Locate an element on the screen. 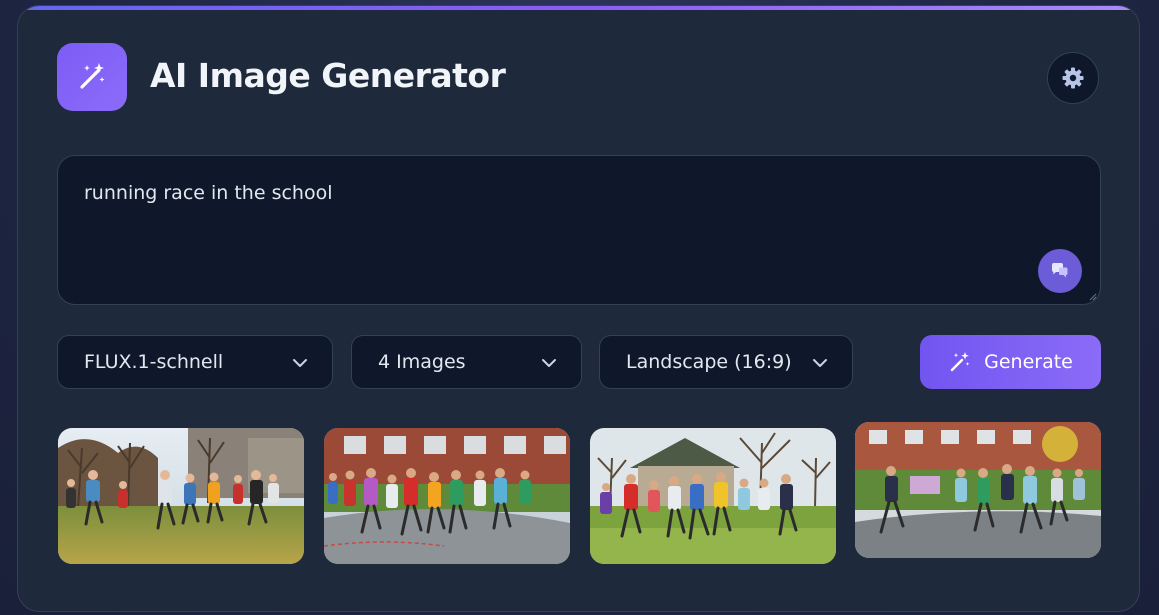 Image resolution: width=1159 pixels, height=615 pixels. enhance-prompt-button is located at coordinates (1060, 271).